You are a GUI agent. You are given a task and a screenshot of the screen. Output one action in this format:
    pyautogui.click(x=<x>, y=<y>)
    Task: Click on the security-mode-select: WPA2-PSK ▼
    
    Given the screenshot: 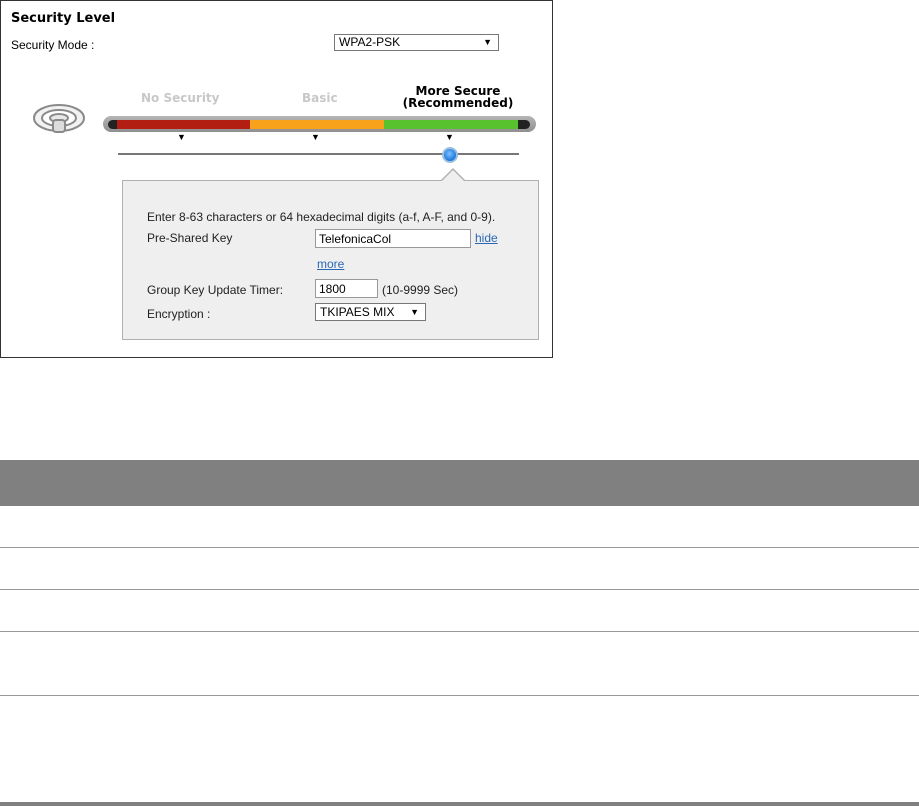 What is the action you would take?
    pyautogui.click(x=416, y=42)
    